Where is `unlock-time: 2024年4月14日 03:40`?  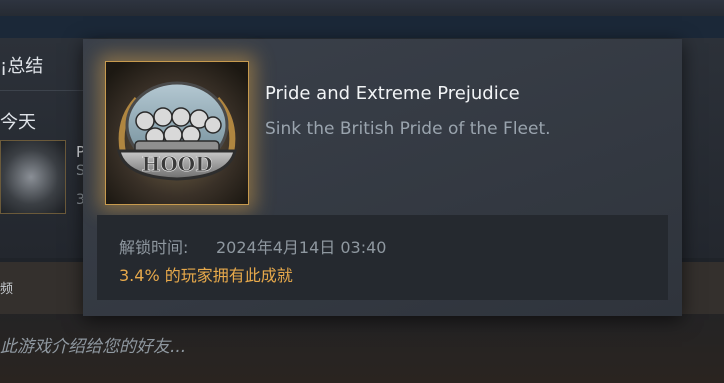 unlock-time: 2024年4月14日 03:40 is located at coordinates (301, 247).